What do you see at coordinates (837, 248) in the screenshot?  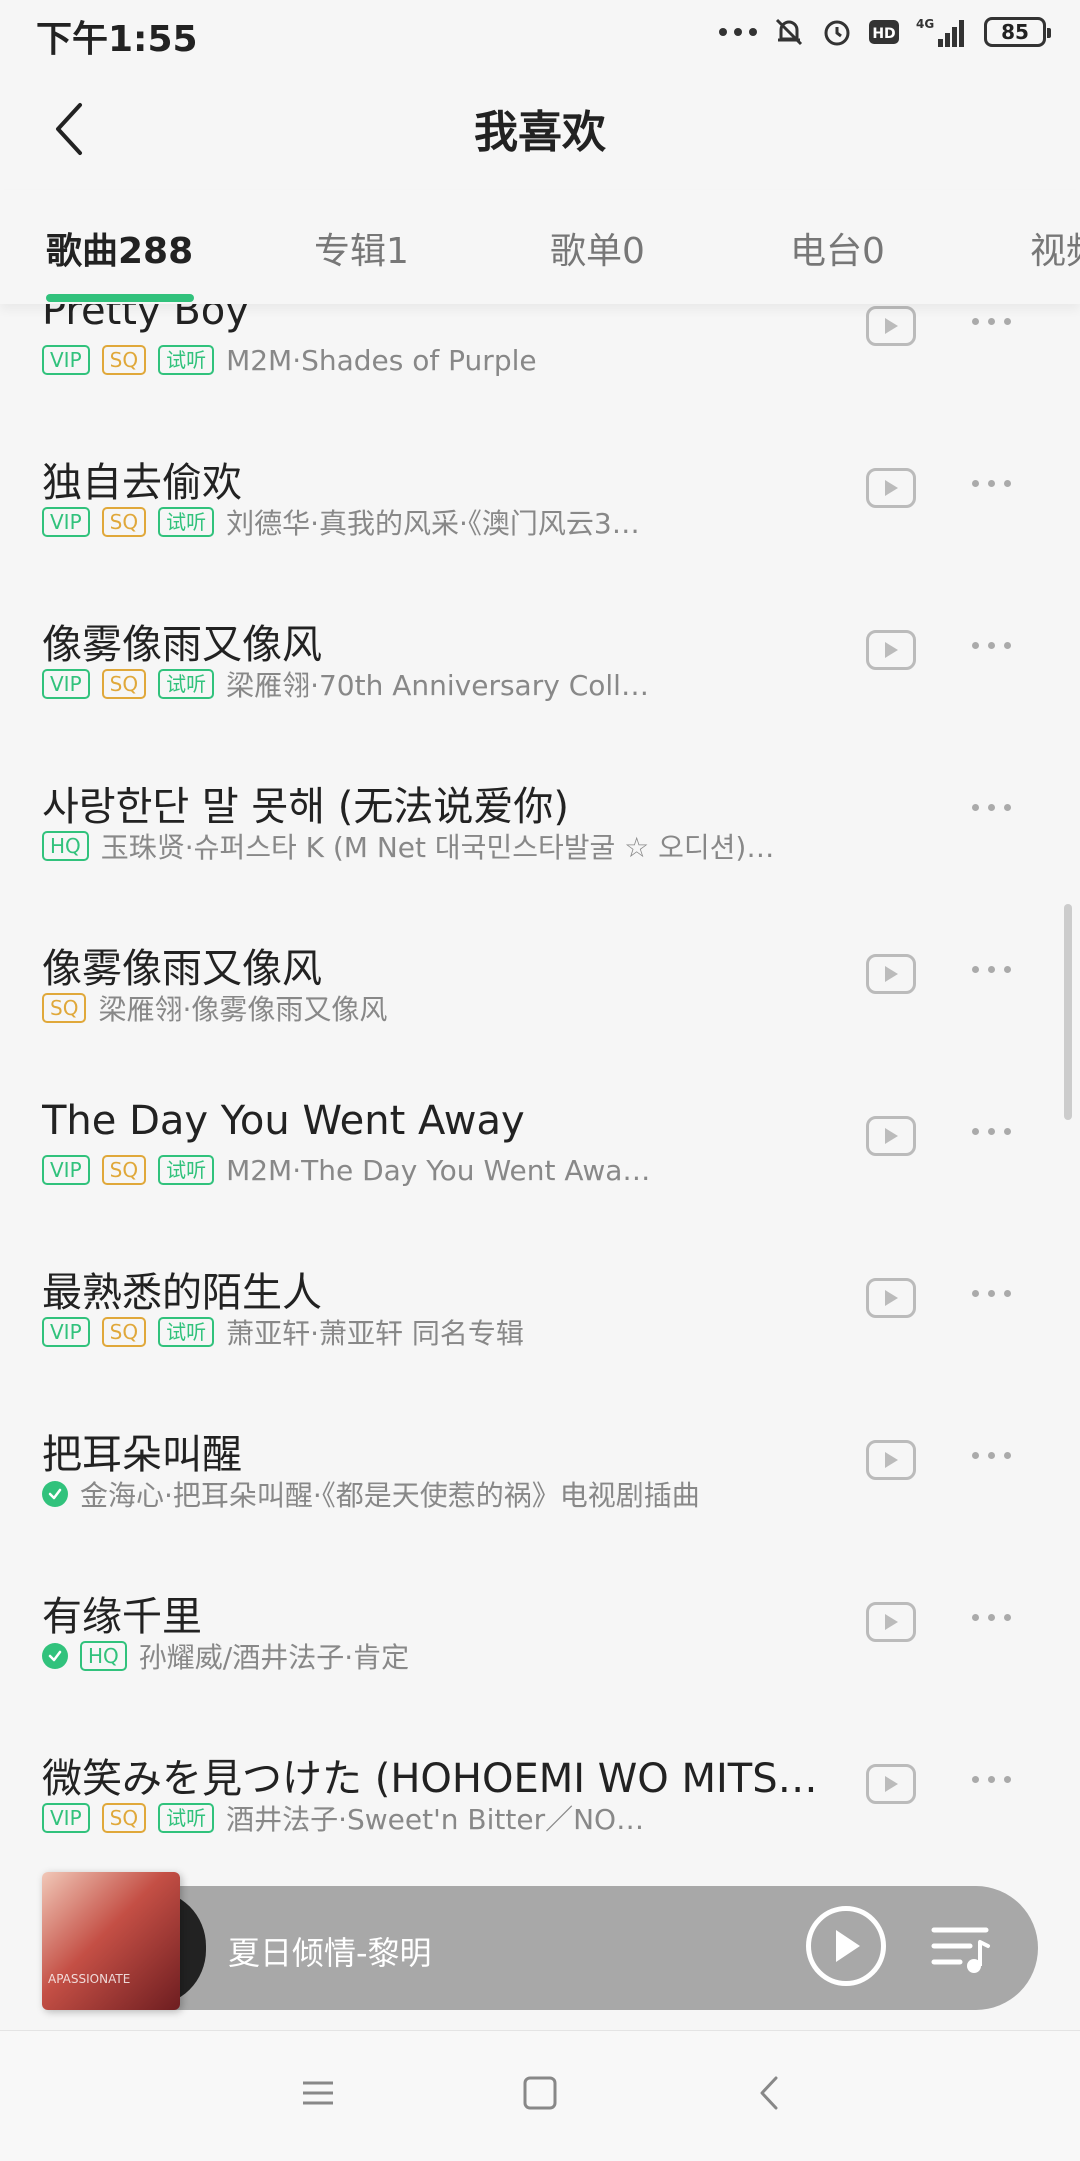 I see `tab-radio: 电台0` at bounding box center [837, 248].